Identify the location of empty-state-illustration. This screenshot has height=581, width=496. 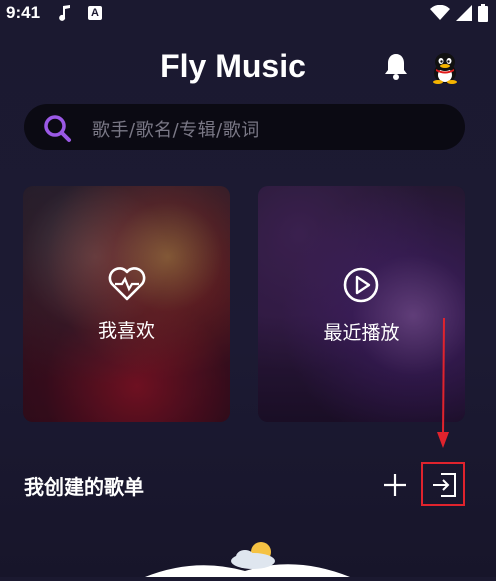
(250, 558).